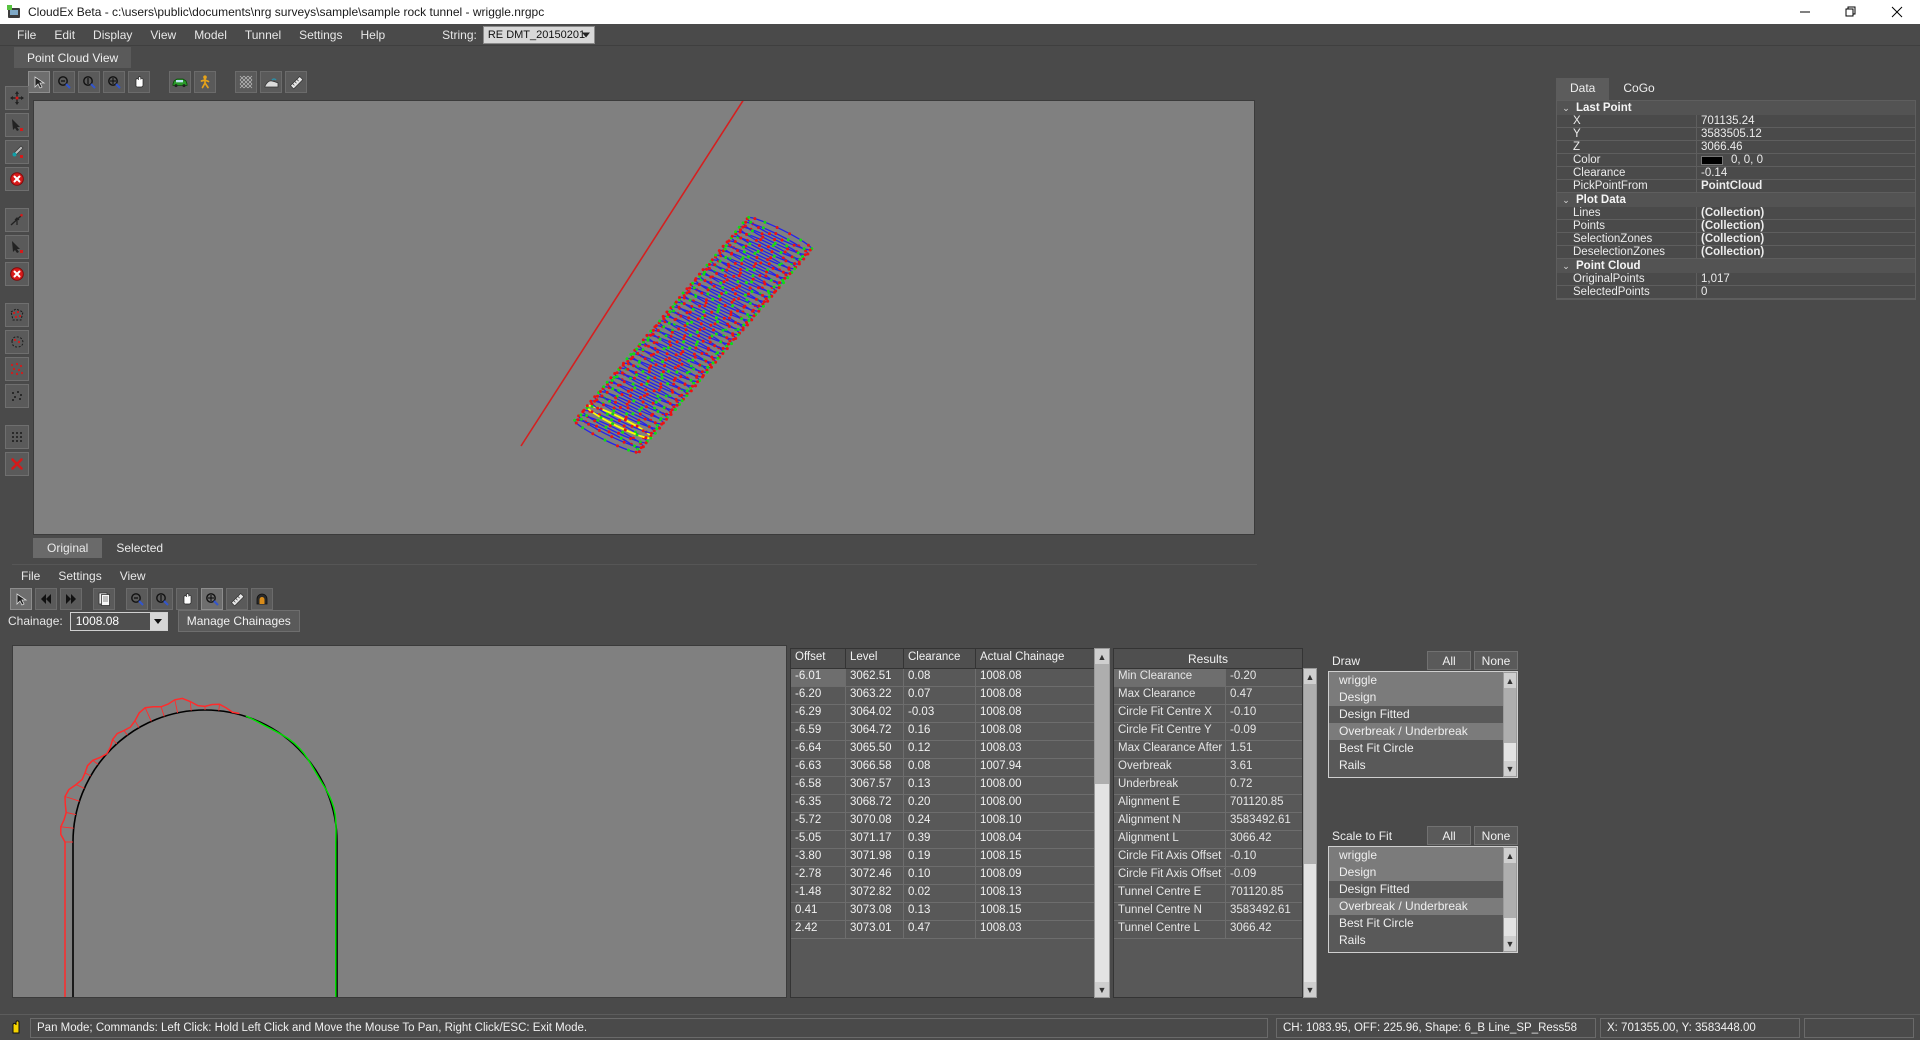 Image resolution: width=1920 pixels, height=1040 pixels. I want to click on results-row: Circle Fit Centre X -0.10, so click(1208, 714).